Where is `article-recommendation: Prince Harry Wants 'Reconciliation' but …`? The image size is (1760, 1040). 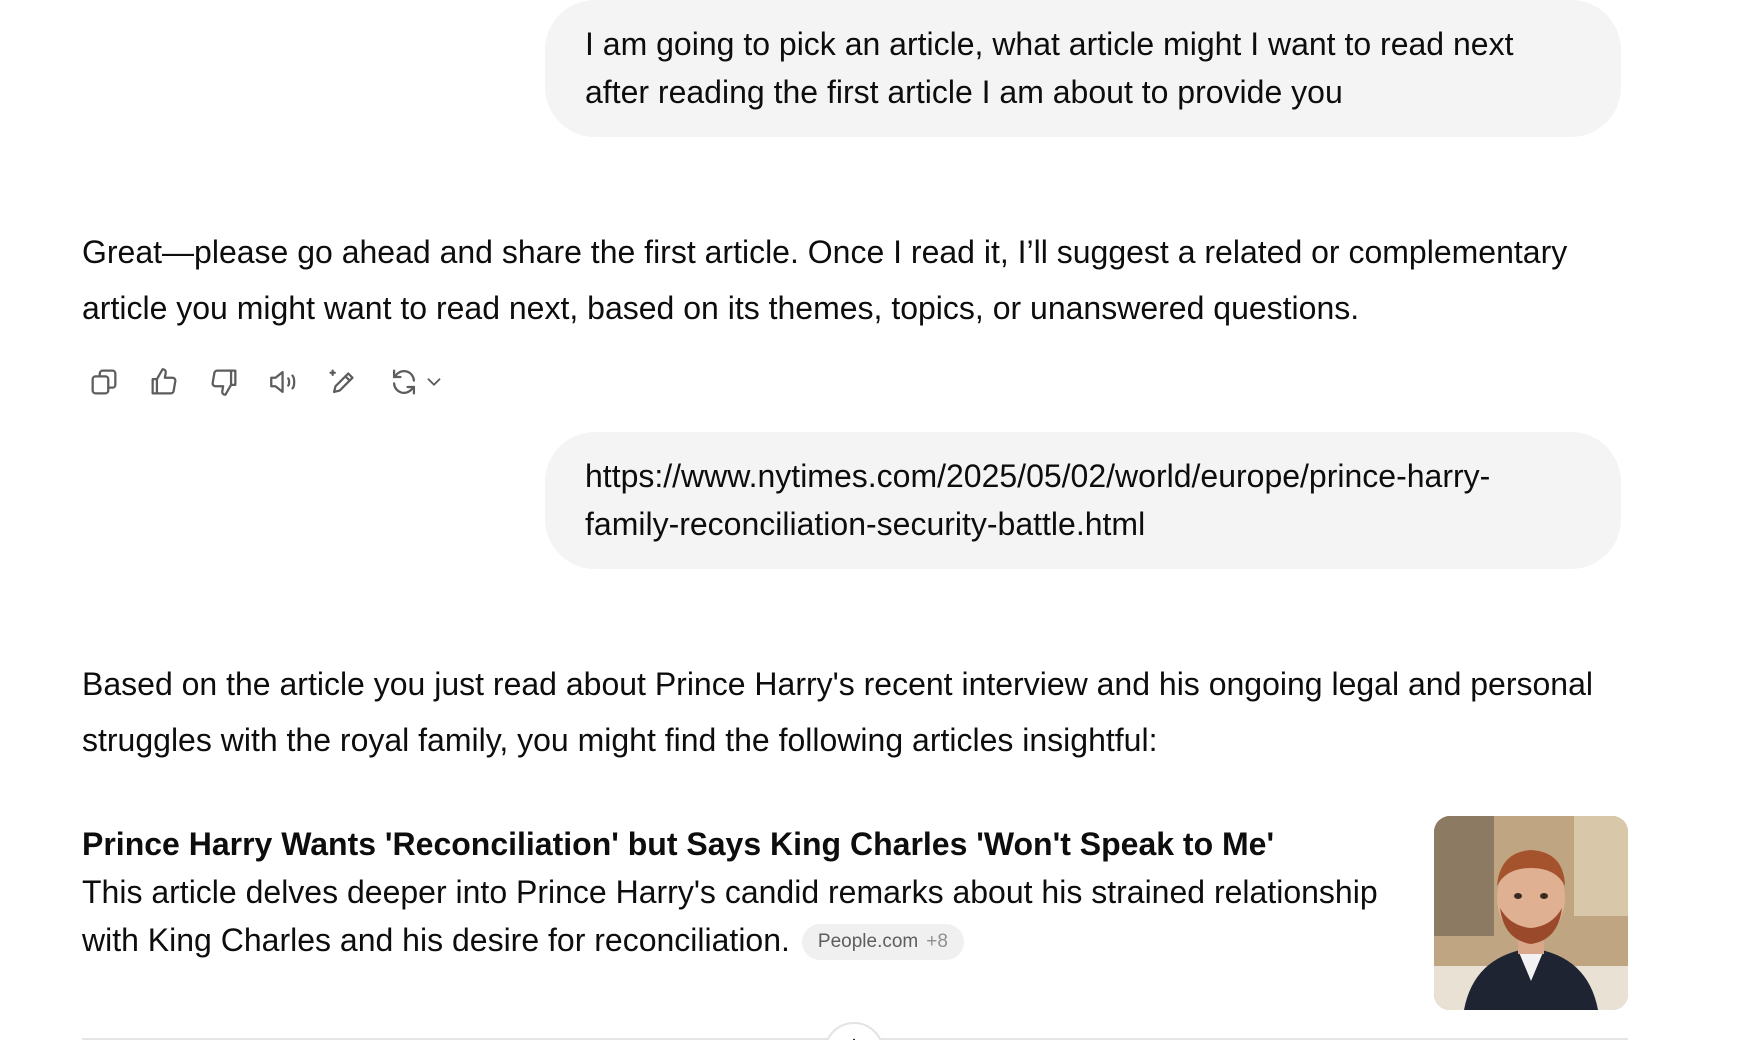 article-recommendation: Prince Harry Wants 'Reconciliation' but … is located at coordinates (752, 889).